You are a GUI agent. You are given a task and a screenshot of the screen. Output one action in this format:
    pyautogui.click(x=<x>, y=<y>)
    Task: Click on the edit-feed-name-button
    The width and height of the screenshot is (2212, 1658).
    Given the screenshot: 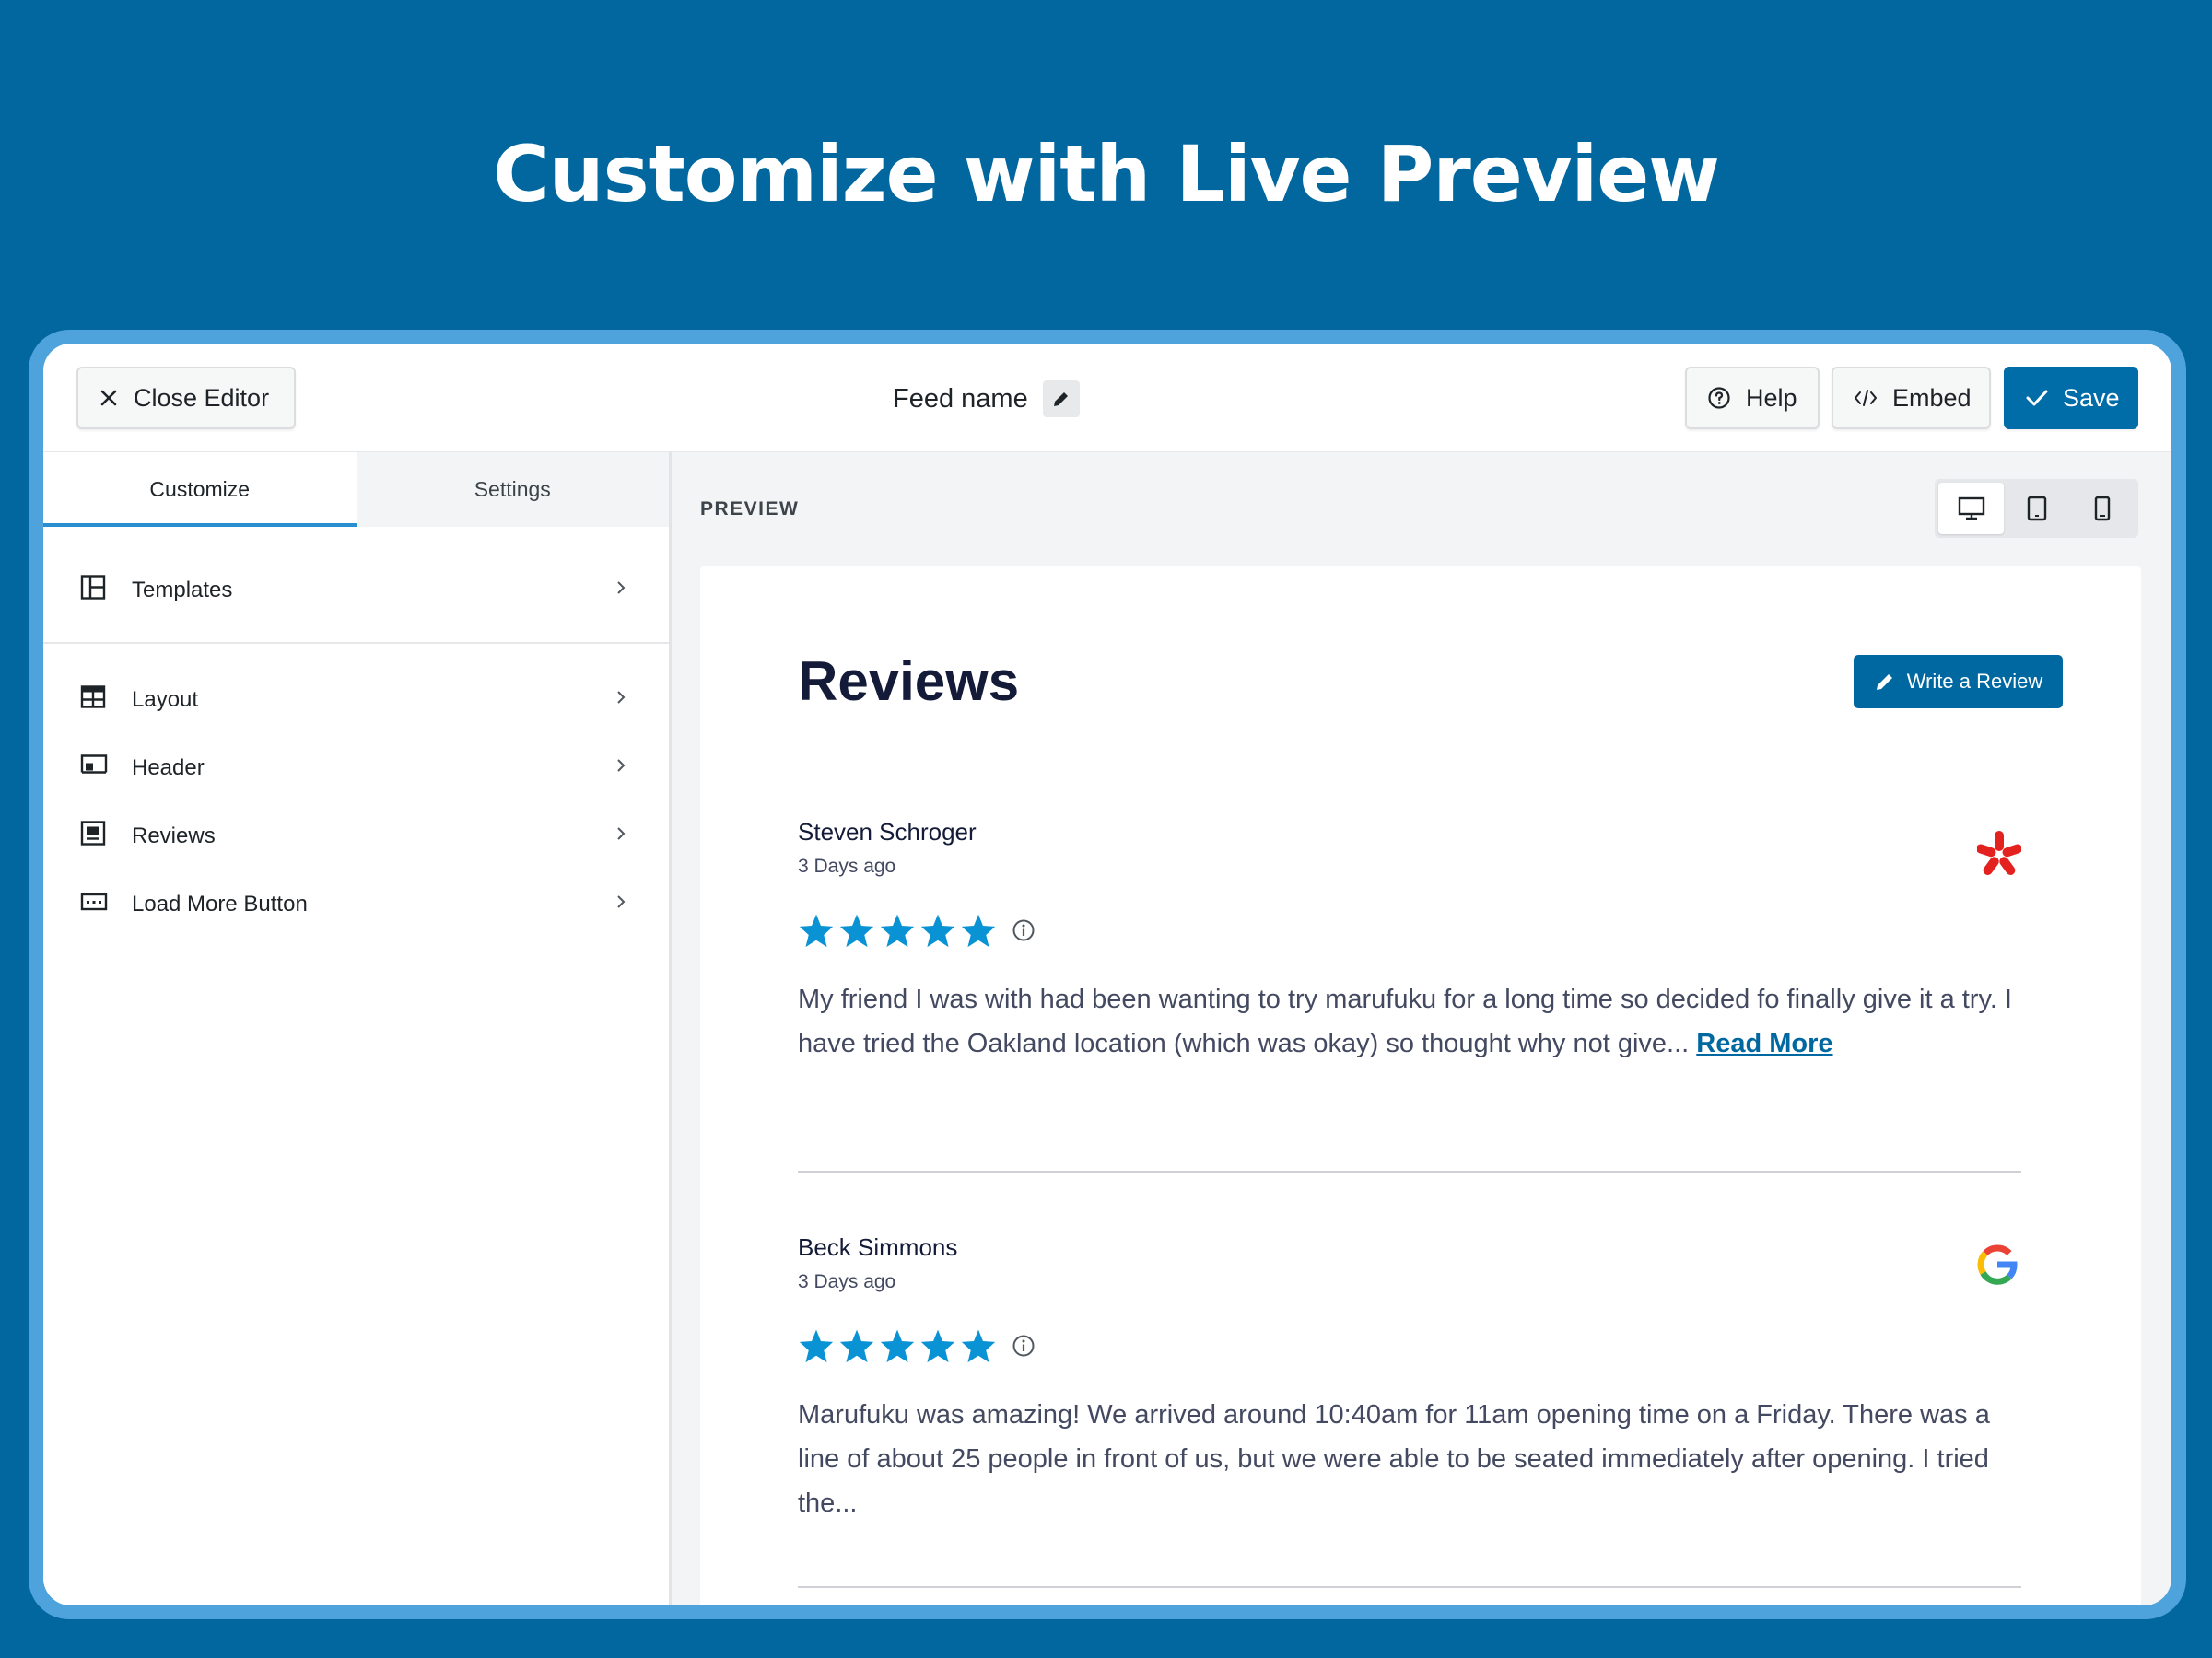 What is the action you would take?
    pyautogui.click(x=1061, y=398)
    